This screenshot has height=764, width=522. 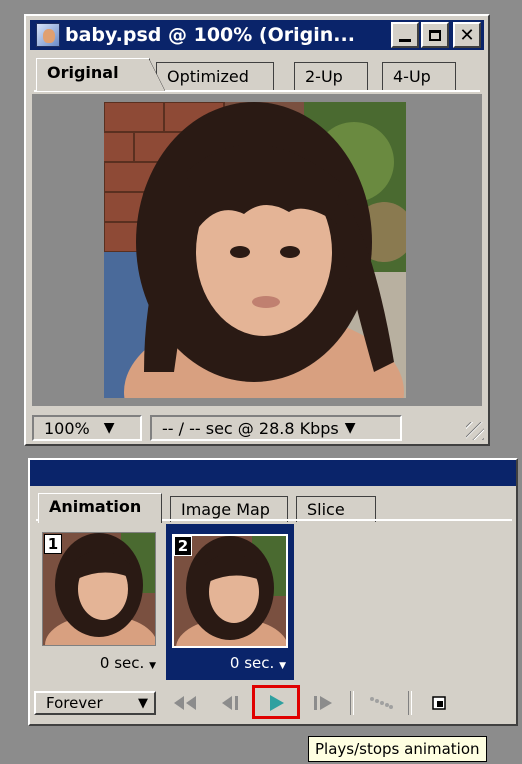 What do you see at coordinates (53, 544) in the screenshot?
I see `frame-number: 1` at bounding box center [53, 544].